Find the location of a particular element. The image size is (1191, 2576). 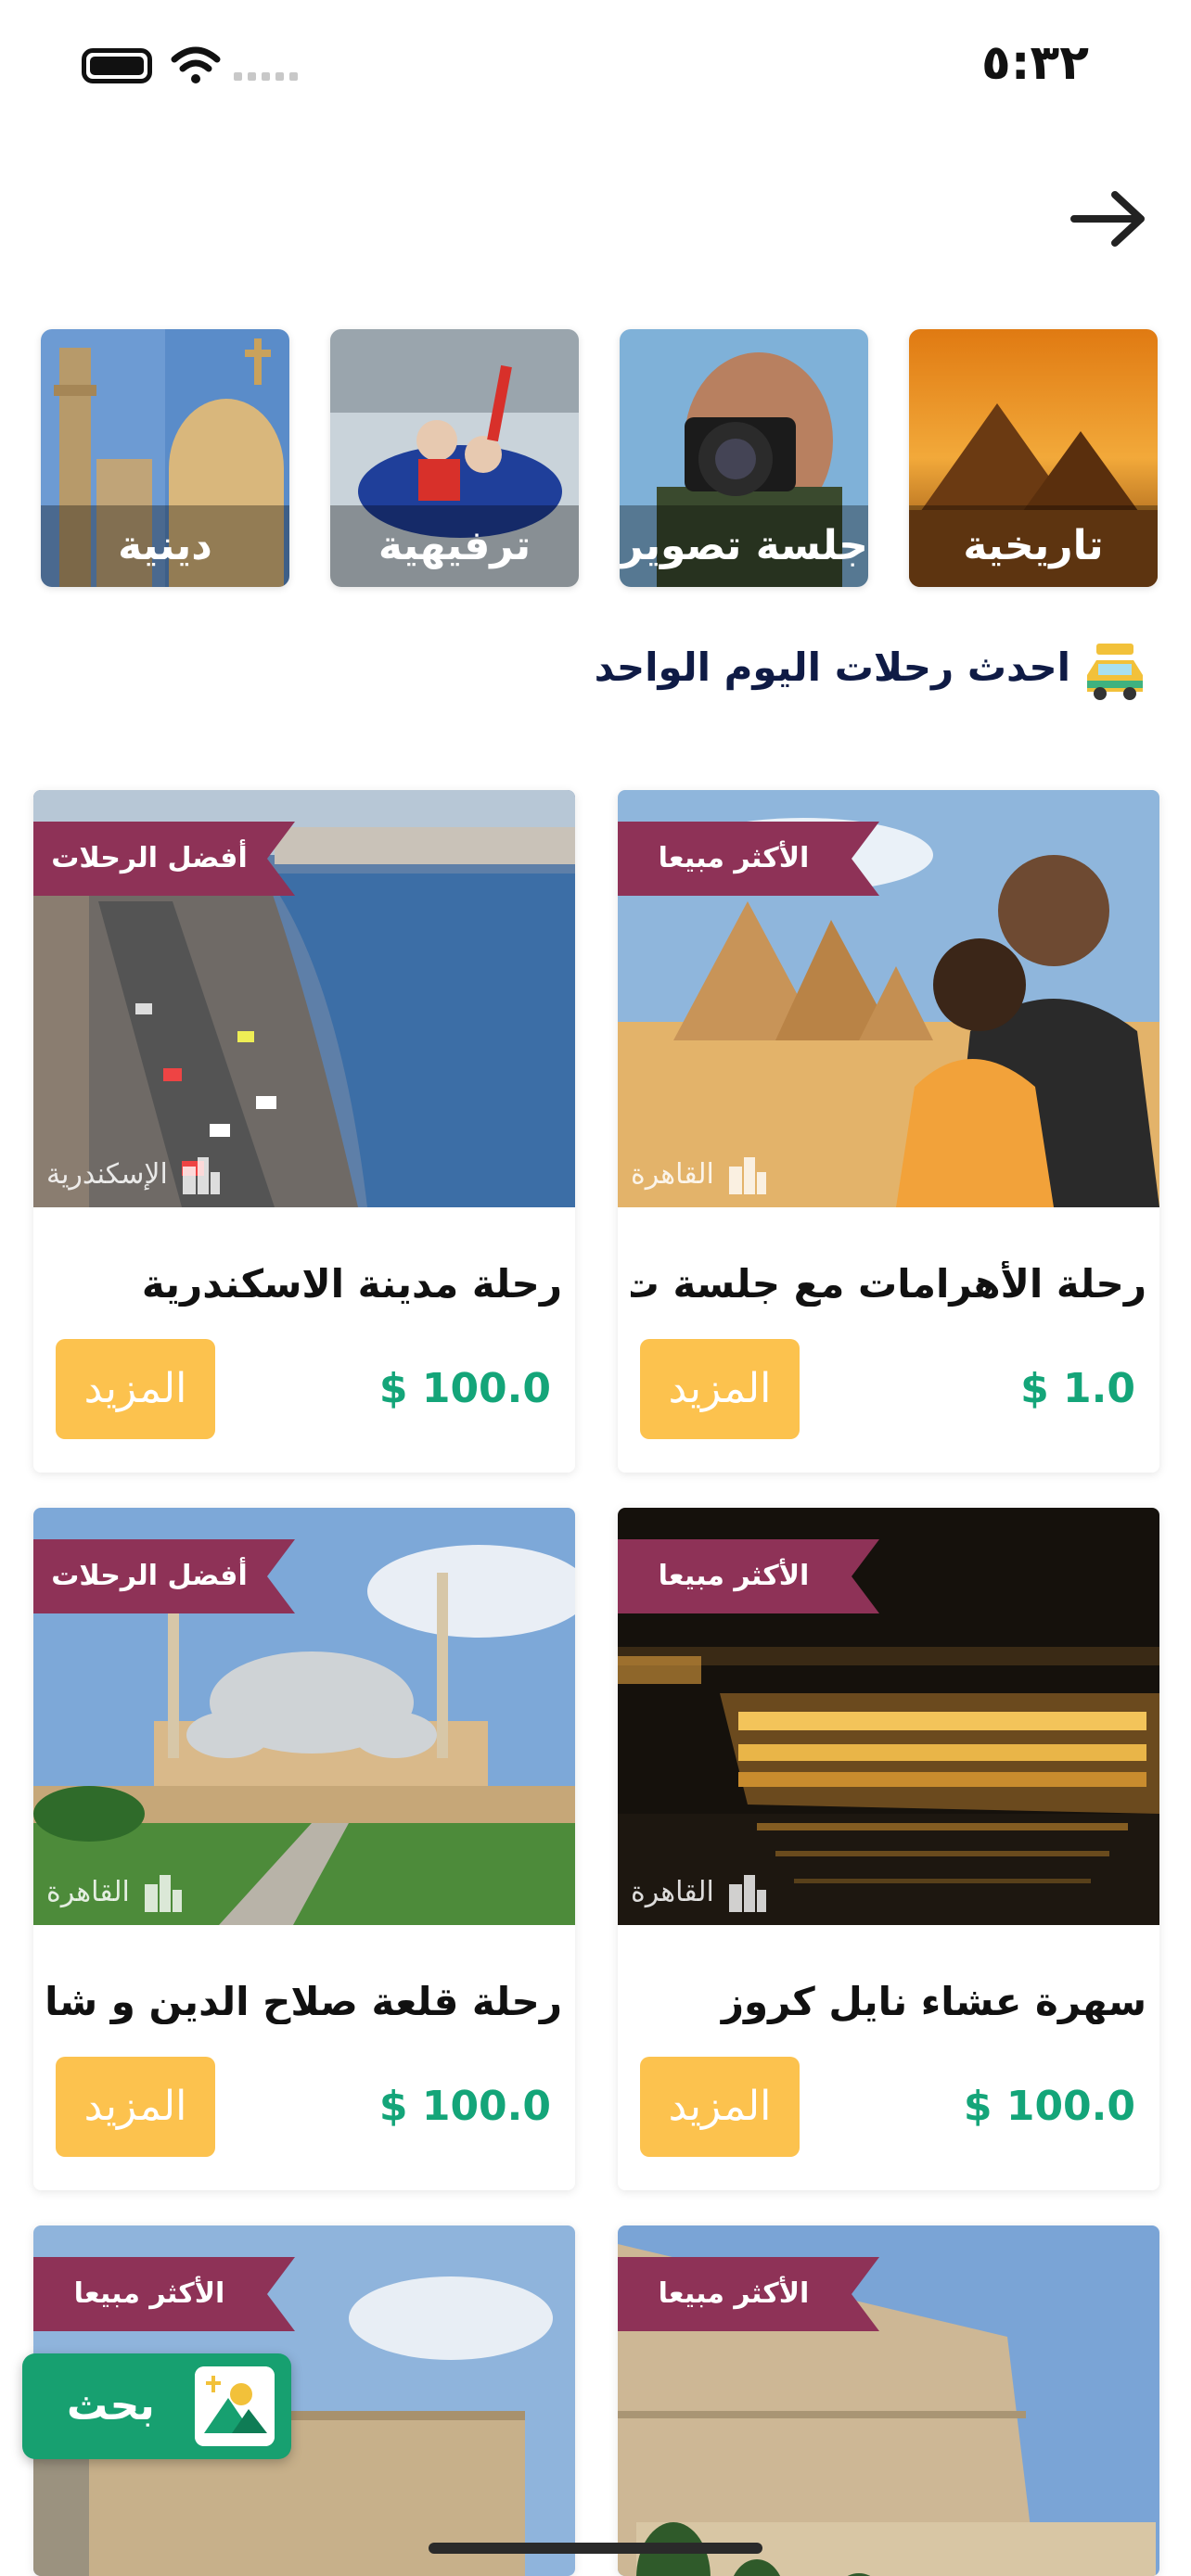

location: الإسكندرية is located at coordinates (134, 1174).